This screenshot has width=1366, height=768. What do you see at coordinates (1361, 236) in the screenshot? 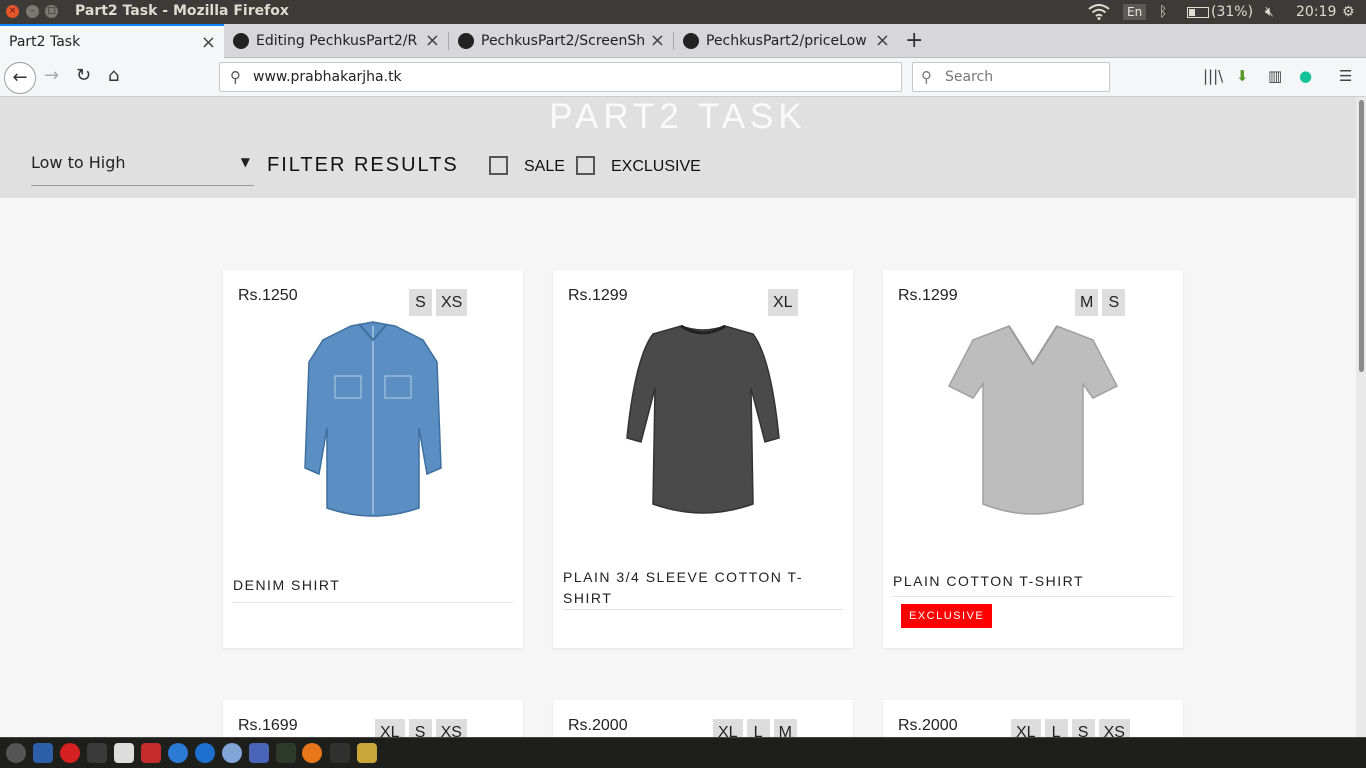
I see `scrollbar-thumb` at bounding box center [1361, 236].